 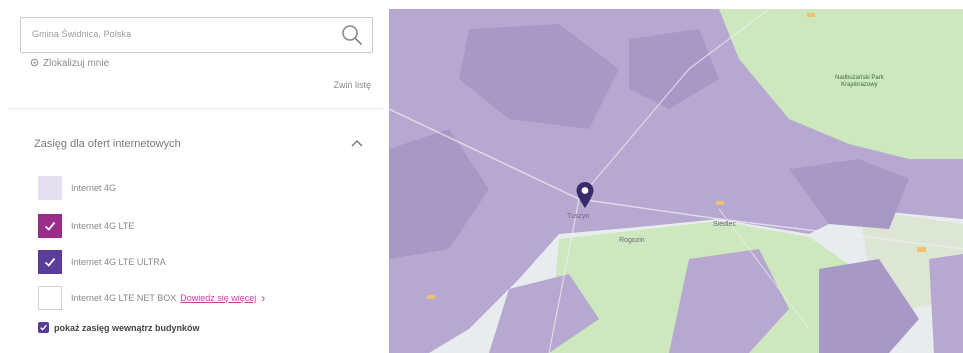 I want to click on location-pin-icon, so click(x=34, y=62).